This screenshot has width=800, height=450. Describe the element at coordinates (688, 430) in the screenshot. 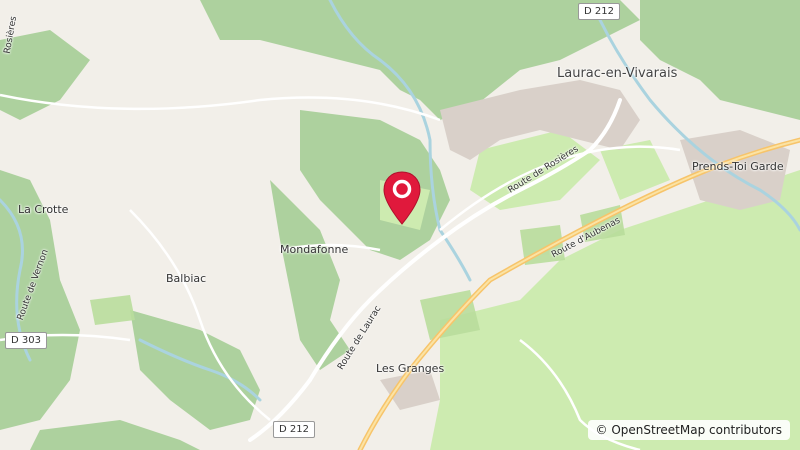

I see `map-attribution: © OpenStreetMap contributors` at that location.